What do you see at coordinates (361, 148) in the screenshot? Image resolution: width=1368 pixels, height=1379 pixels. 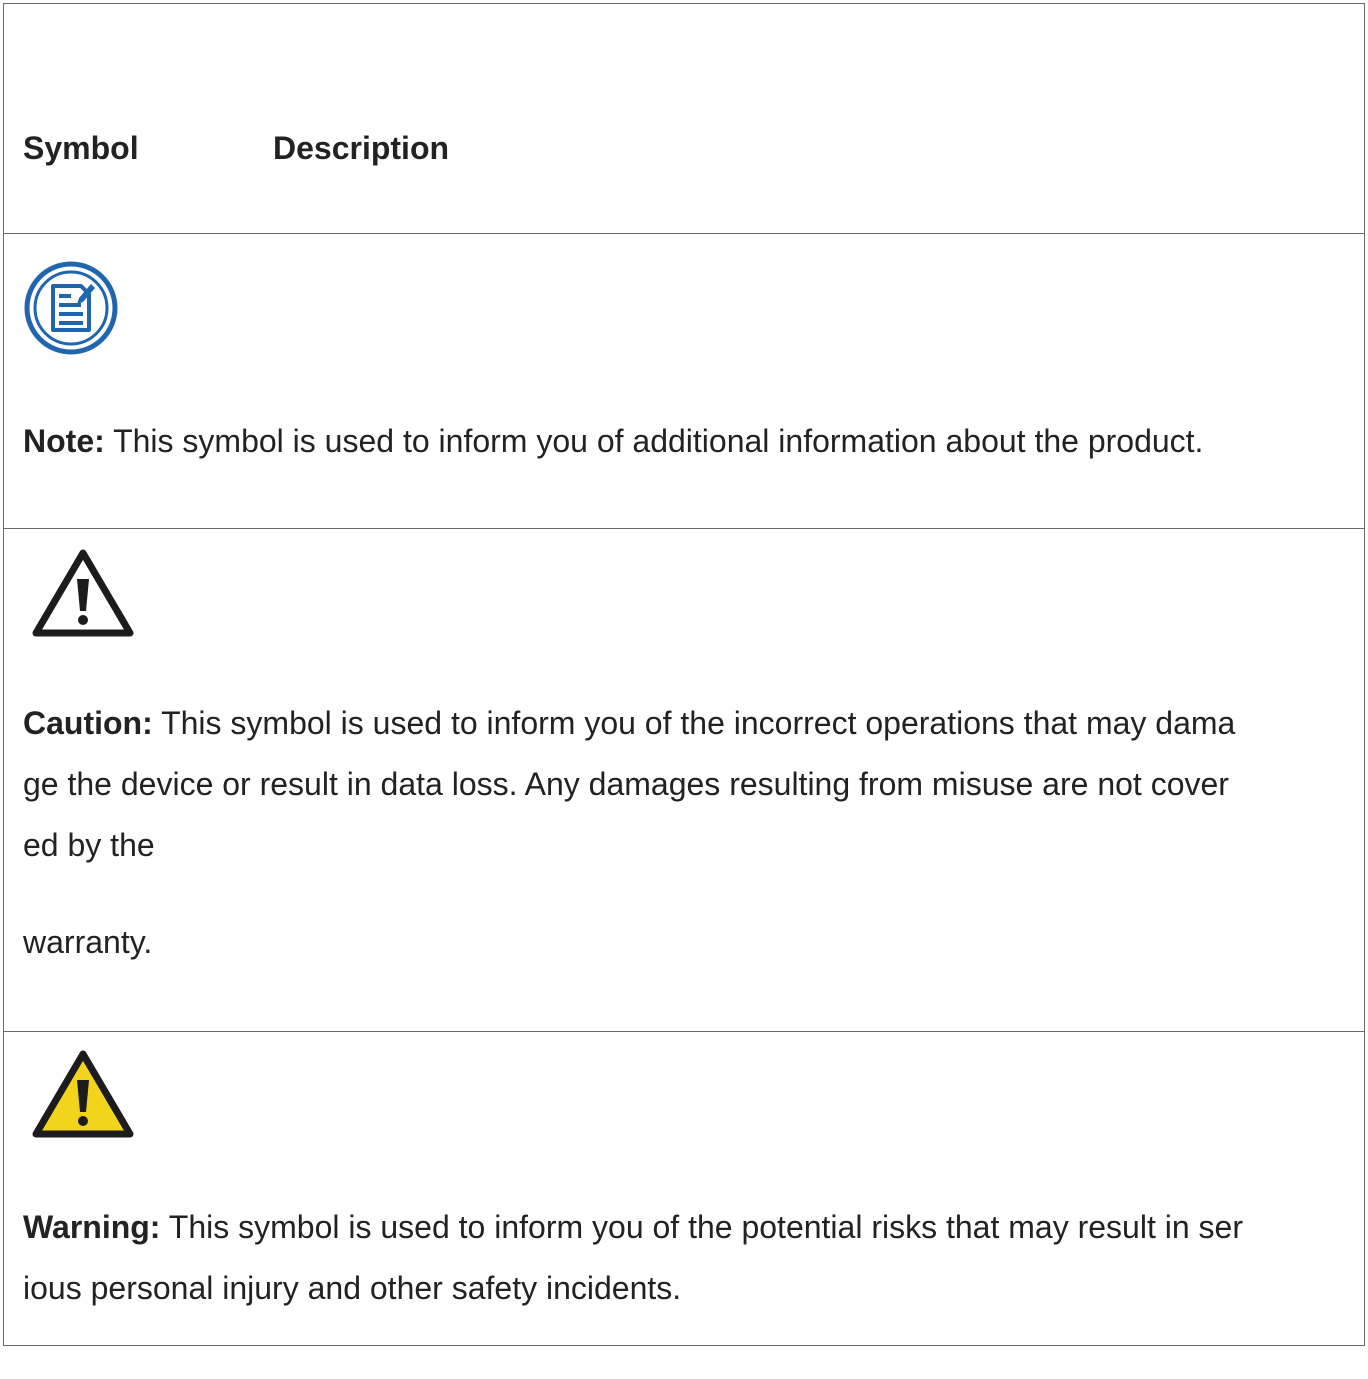 I see `header-description: Description` at bounding box center [361, 148].